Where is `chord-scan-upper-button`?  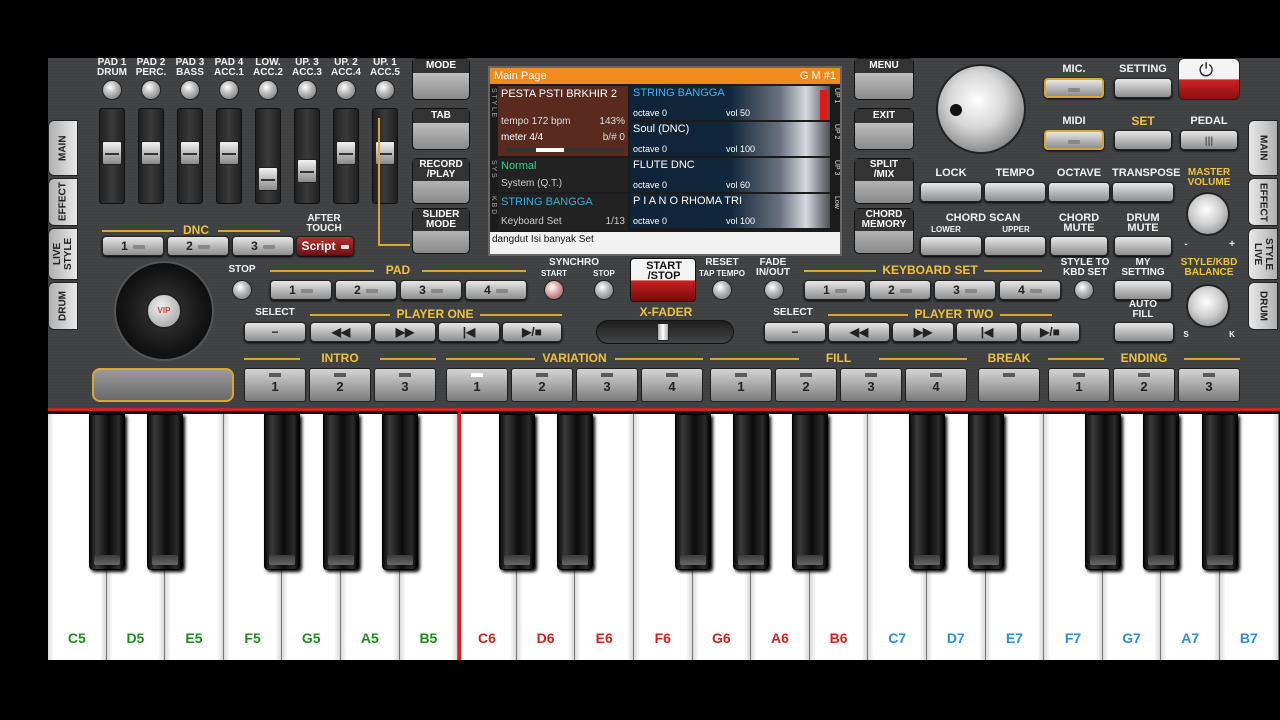
chord-scan-upper-button is located at coordinates (1015, 246).